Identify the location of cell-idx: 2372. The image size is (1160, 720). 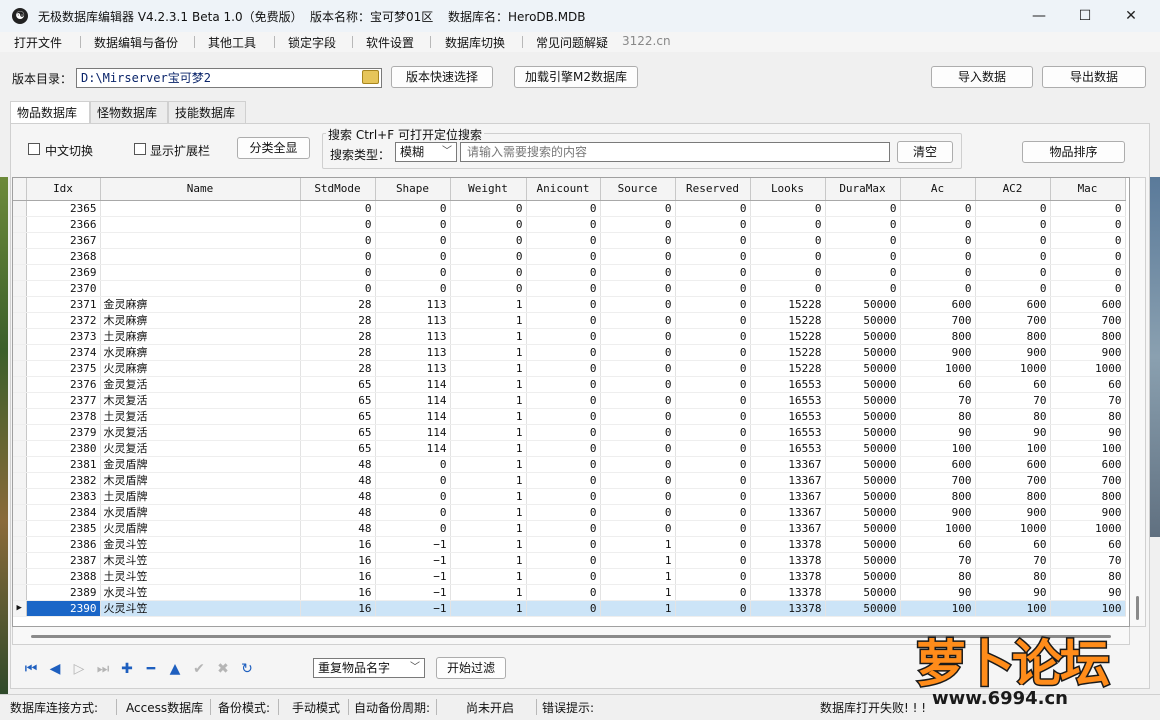
(63, 320).